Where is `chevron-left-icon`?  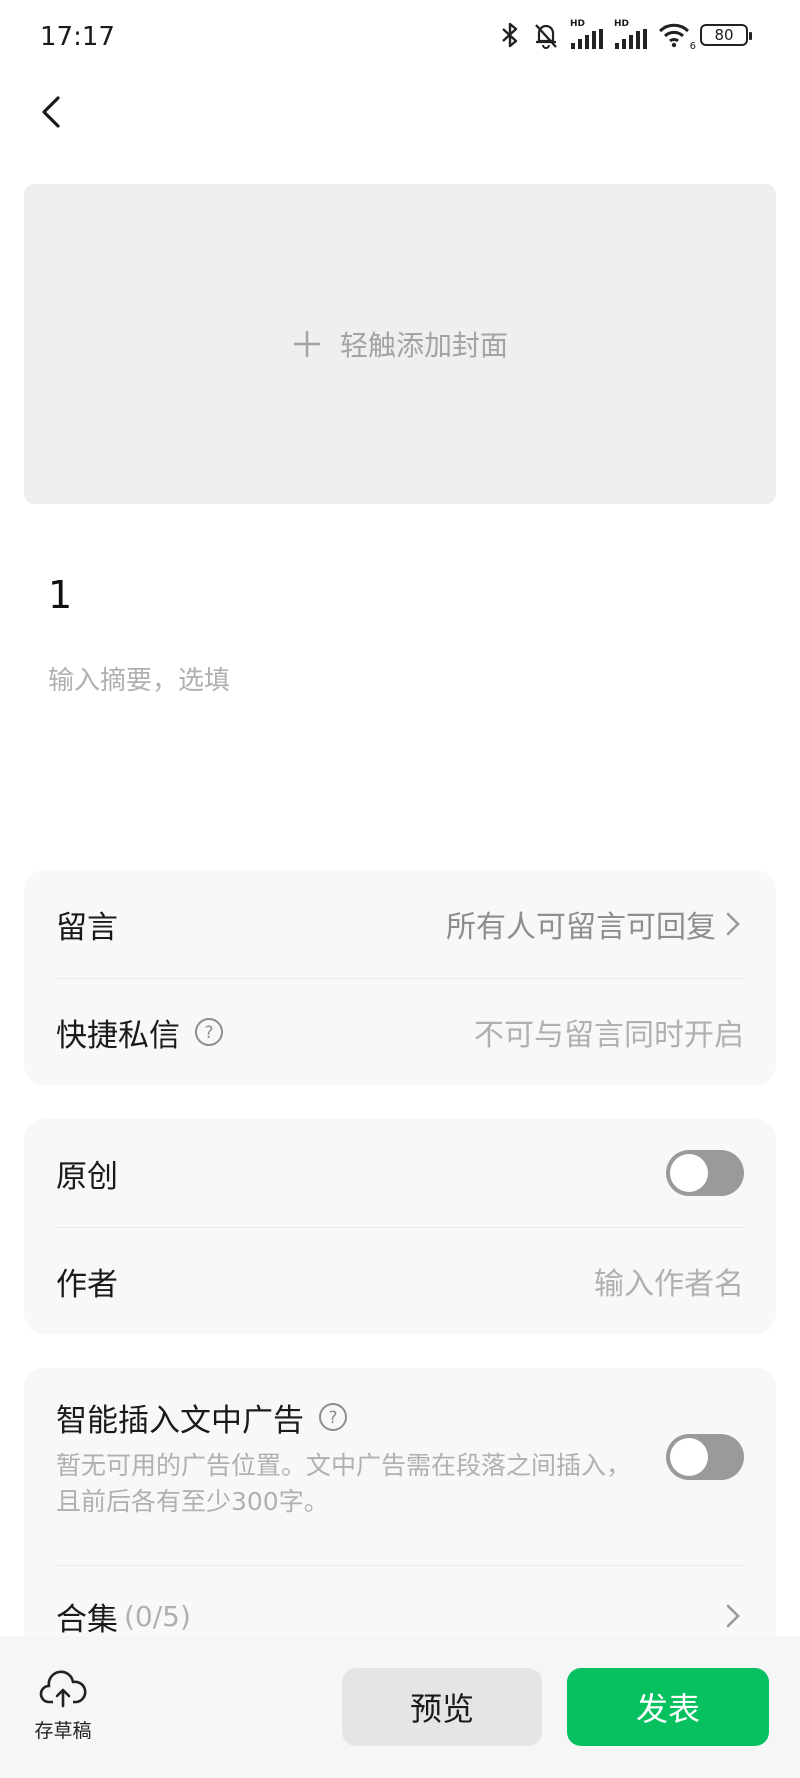
chevron-left-icon is located at coordinates (51, 112).